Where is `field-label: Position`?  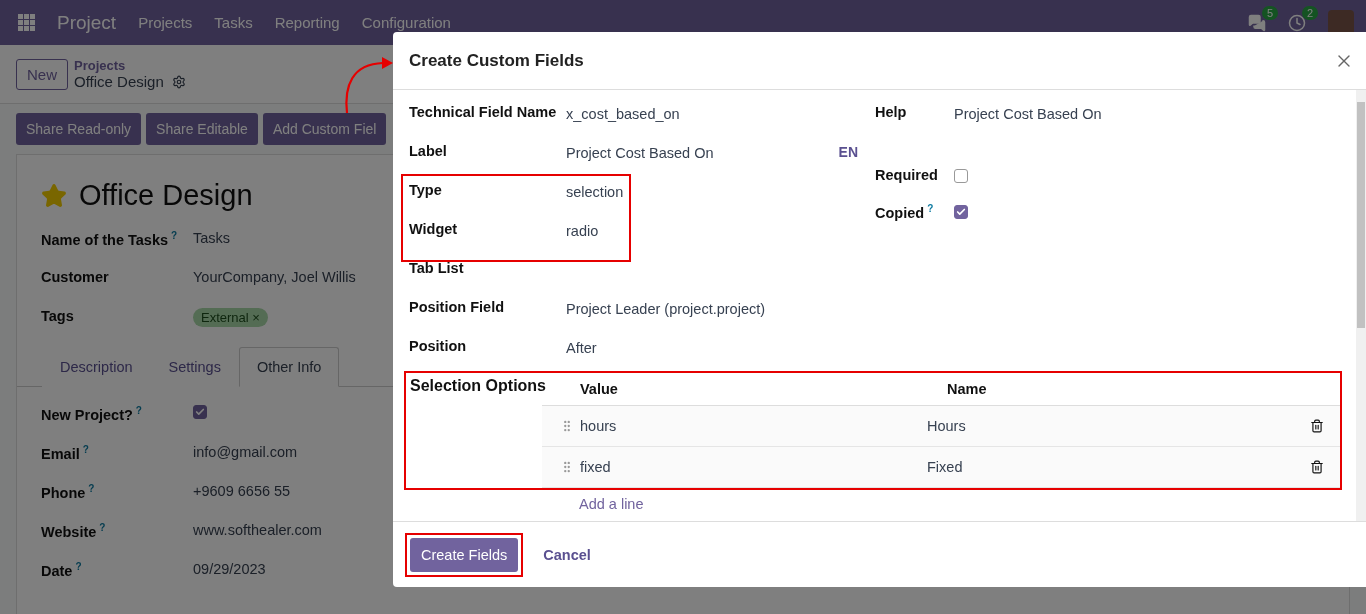 field-label: Position is located at coordinates (438, 346).